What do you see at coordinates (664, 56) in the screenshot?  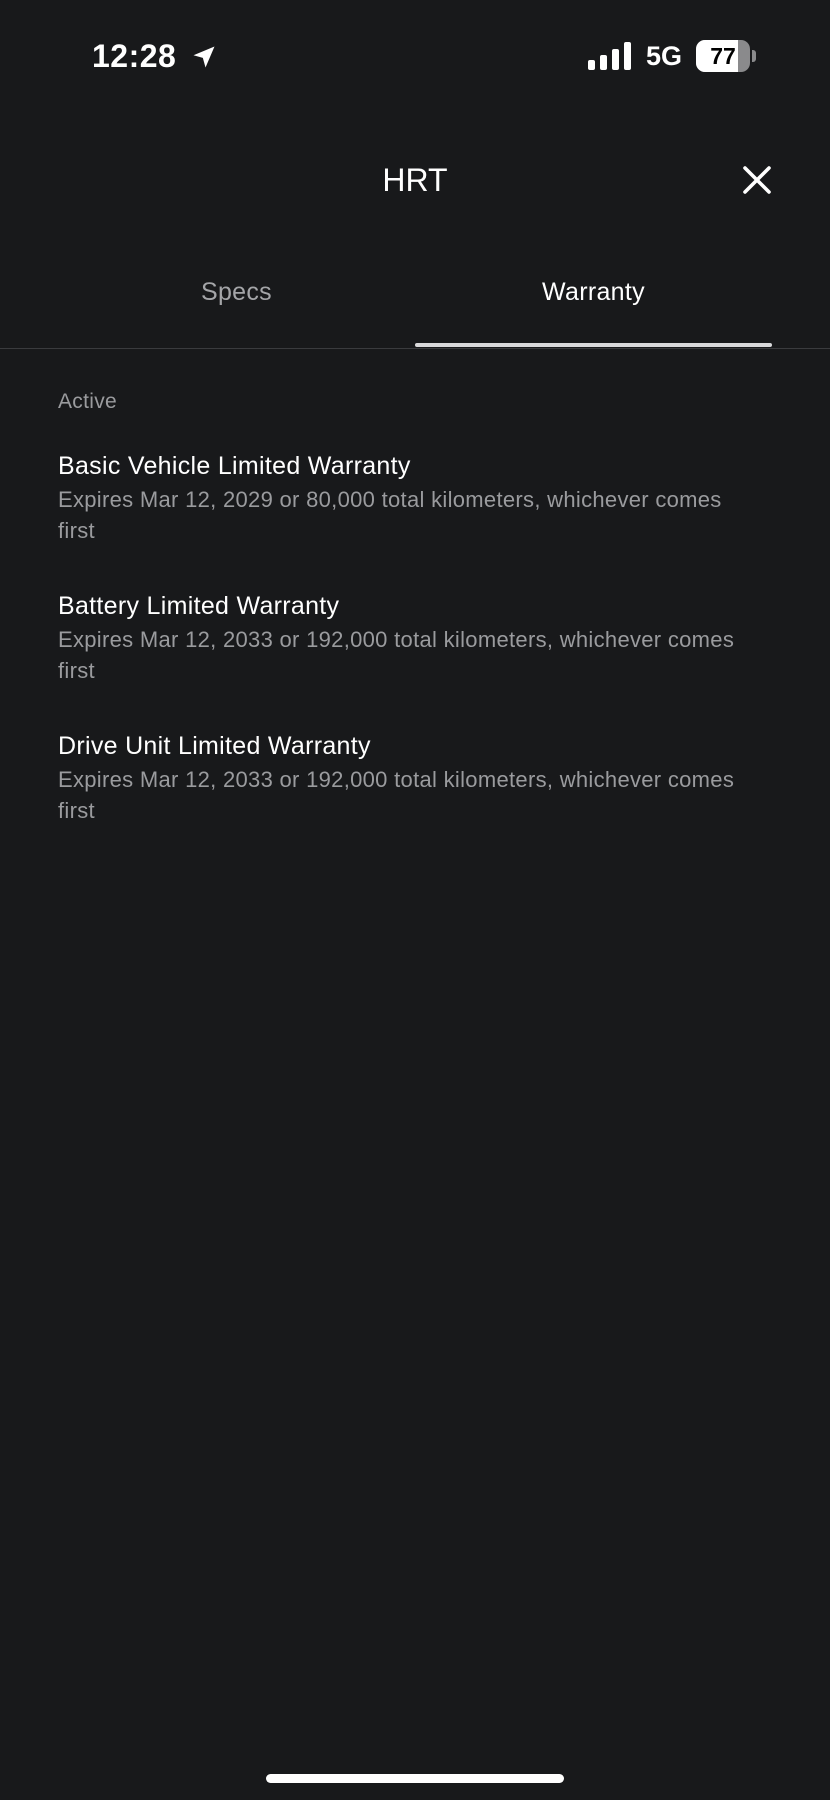 I see `network-type-label: 5G` at bounding box center [664, 56].